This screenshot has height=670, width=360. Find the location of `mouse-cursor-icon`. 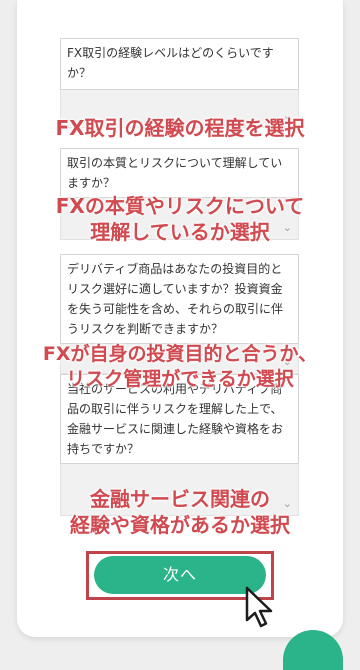

mouse-cursor-icon is located at coordinates (259, 607).